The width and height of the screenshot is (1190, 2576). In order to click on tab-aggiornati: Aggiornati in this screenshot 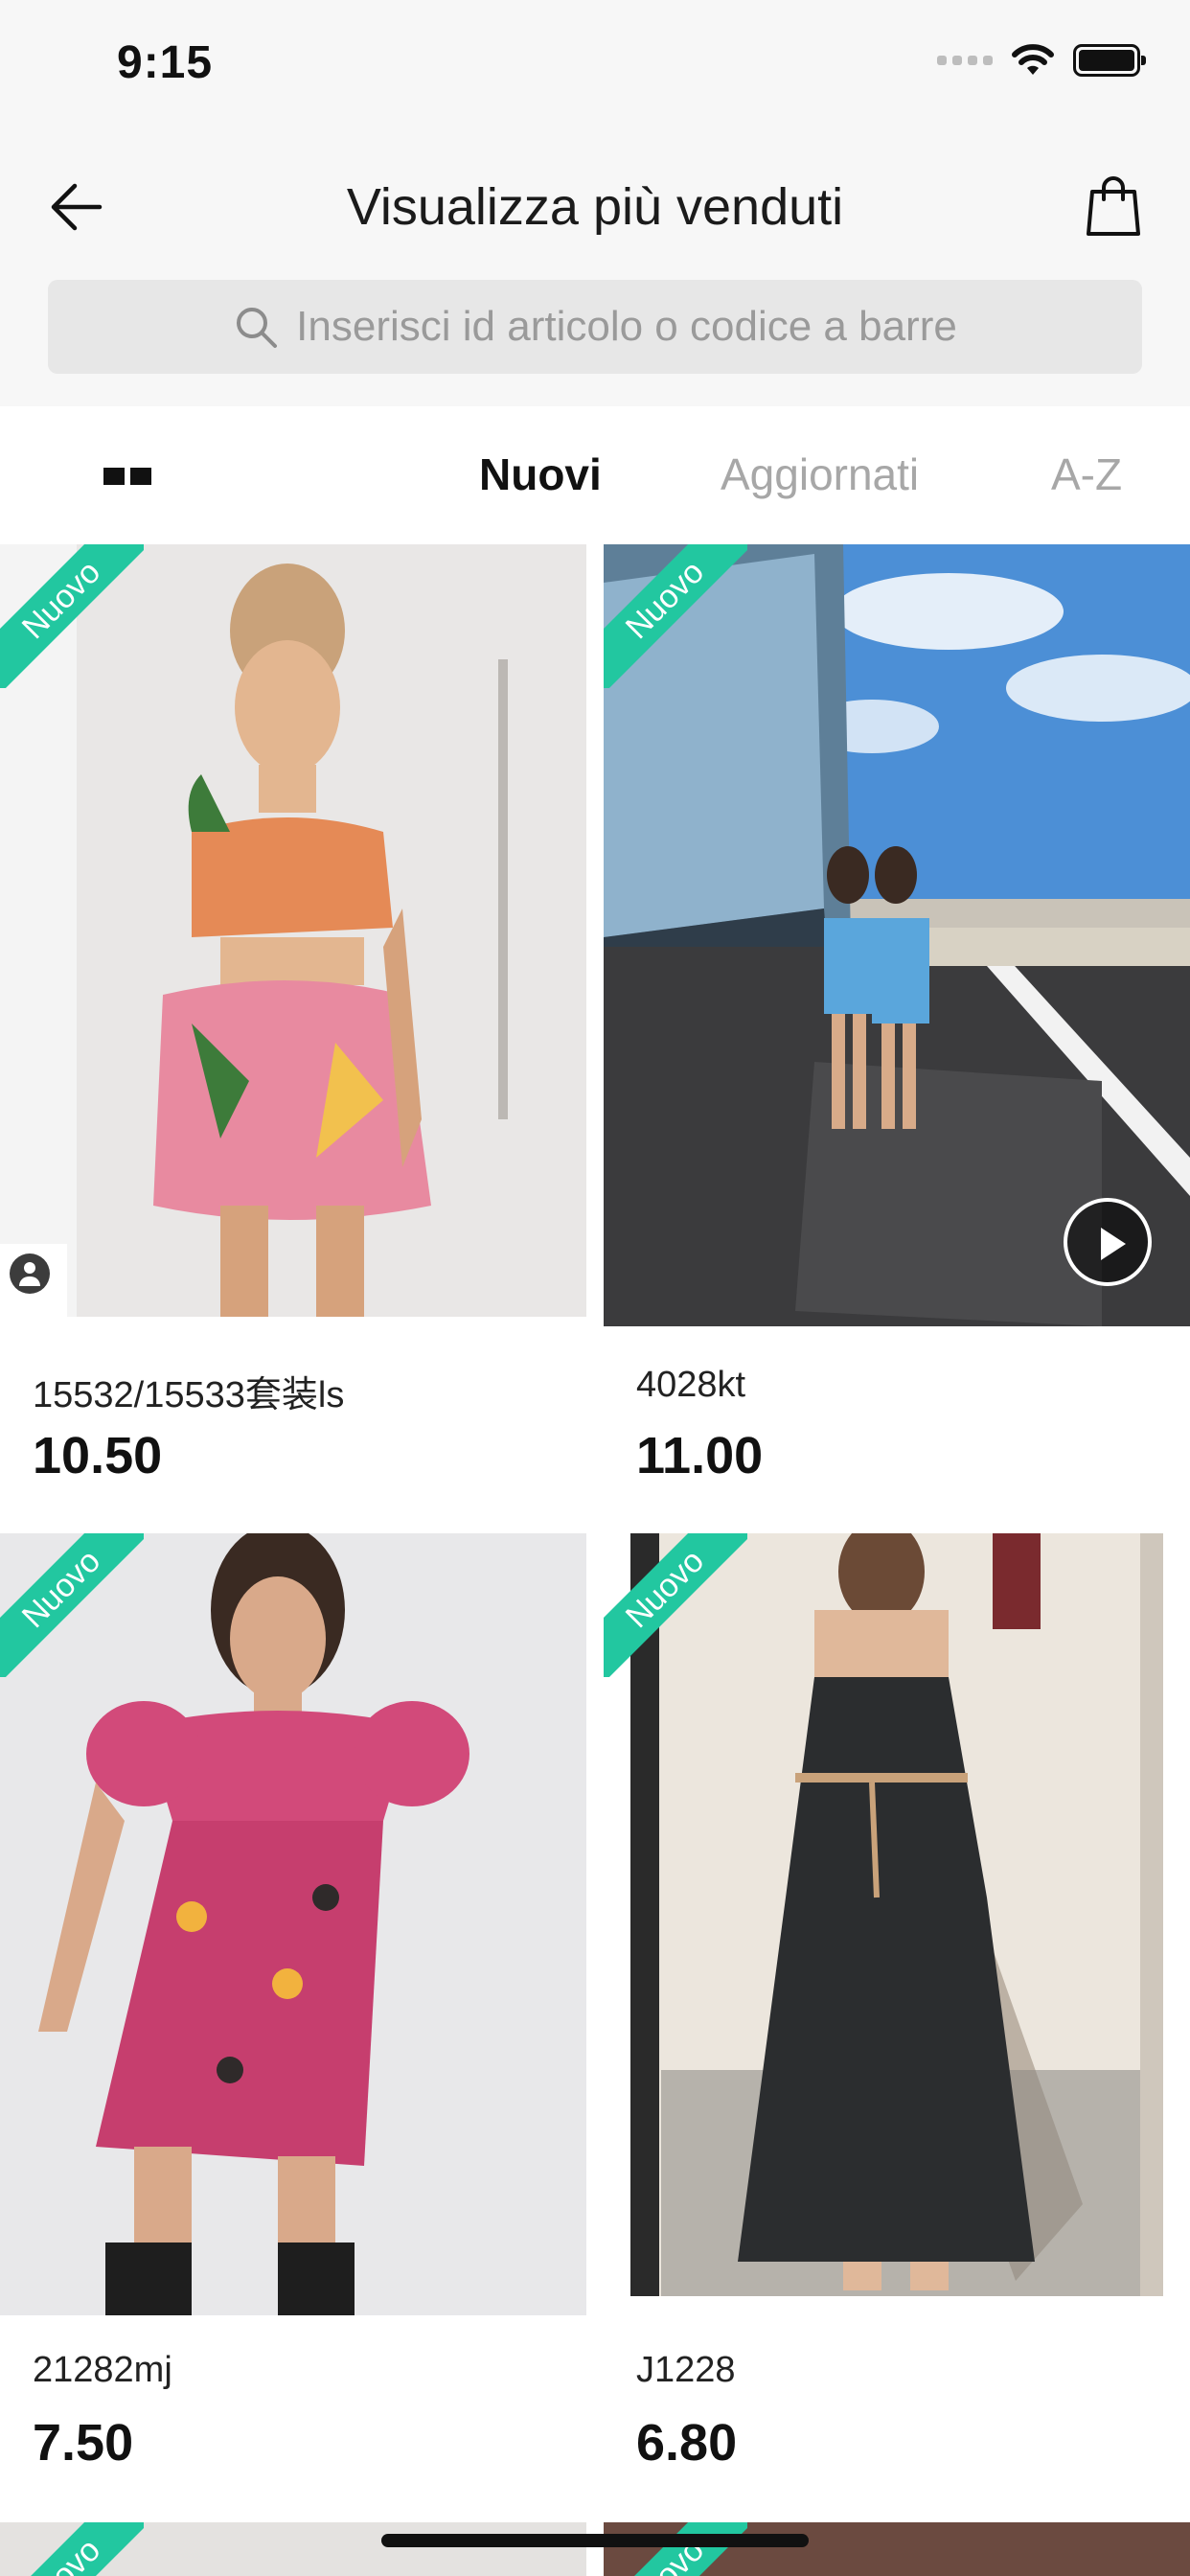, I will do `click(820, 474)`.